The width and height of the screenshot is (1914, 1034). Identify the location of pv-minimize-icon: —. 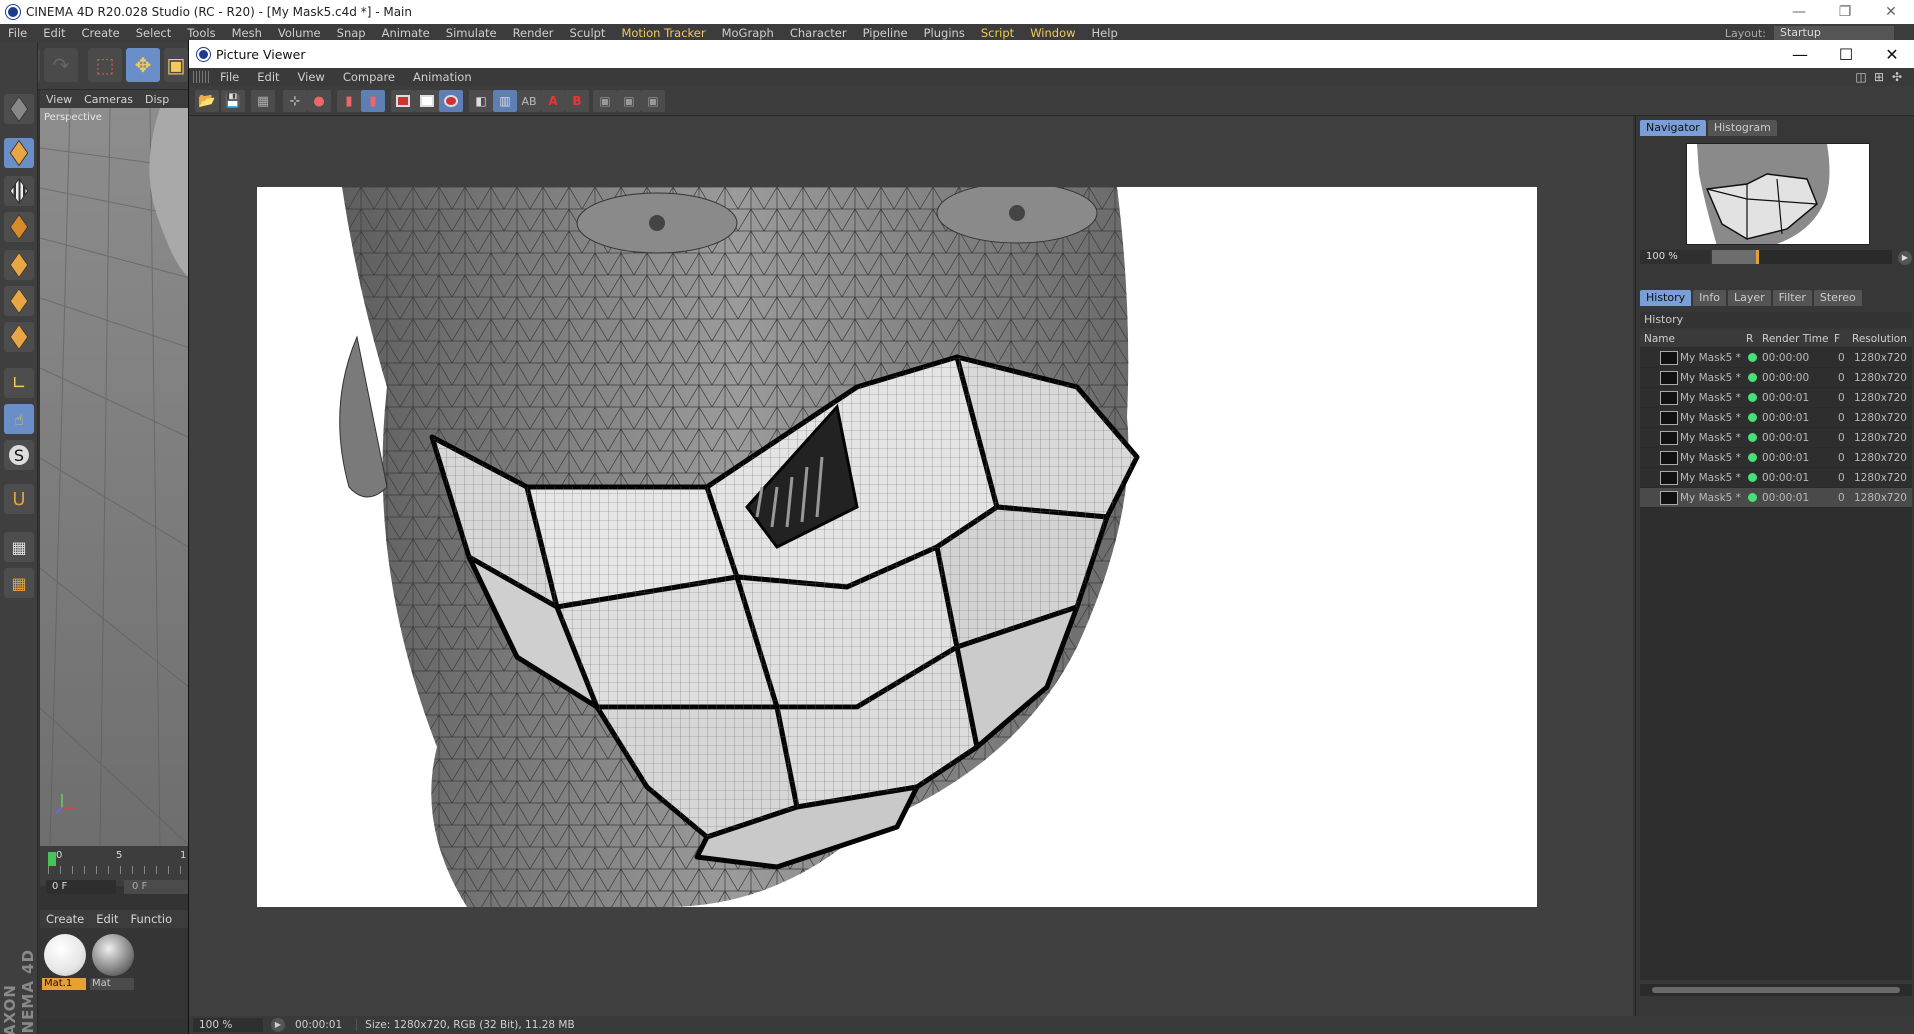
(1800, 54).